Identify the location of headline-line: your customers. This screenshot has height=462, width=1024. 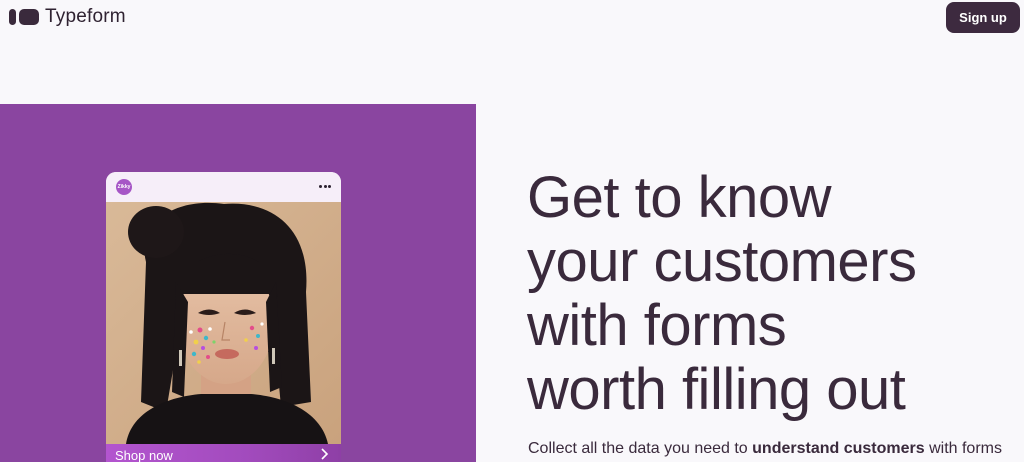
(722, 261).